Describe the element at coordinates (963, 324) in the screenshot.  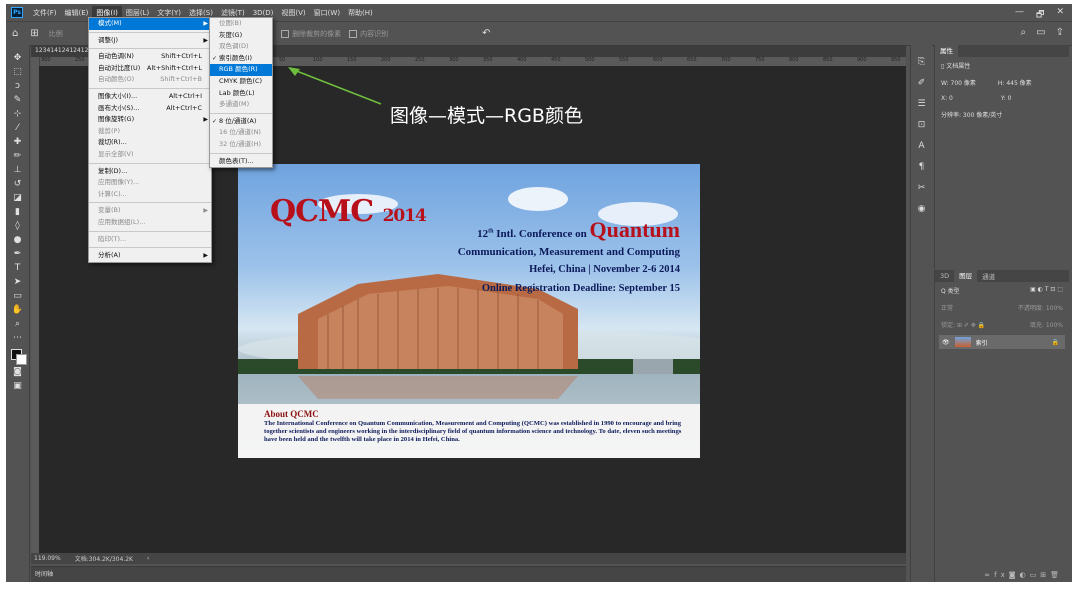
I see `lock-controls: 锁定: ⊞ ✐ ✥ 🔒` at that location.